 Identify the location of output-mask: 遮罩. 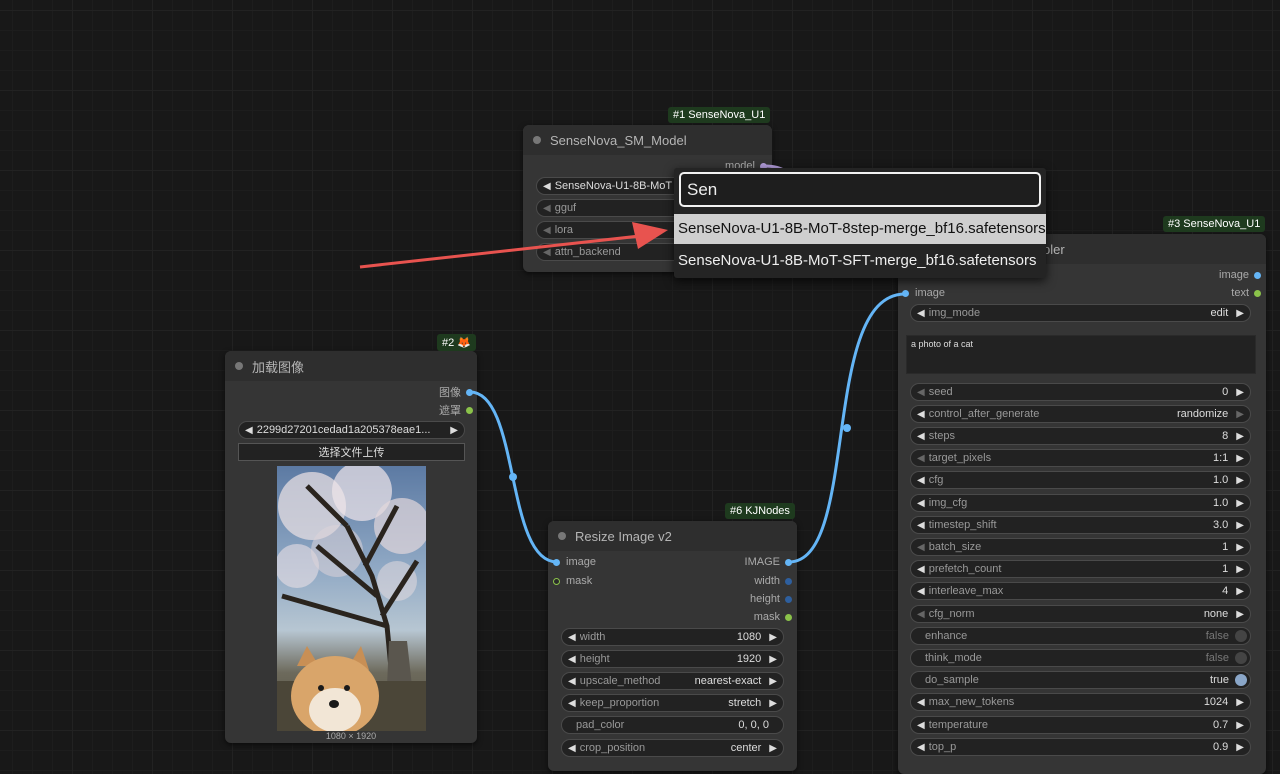
(456, 410).